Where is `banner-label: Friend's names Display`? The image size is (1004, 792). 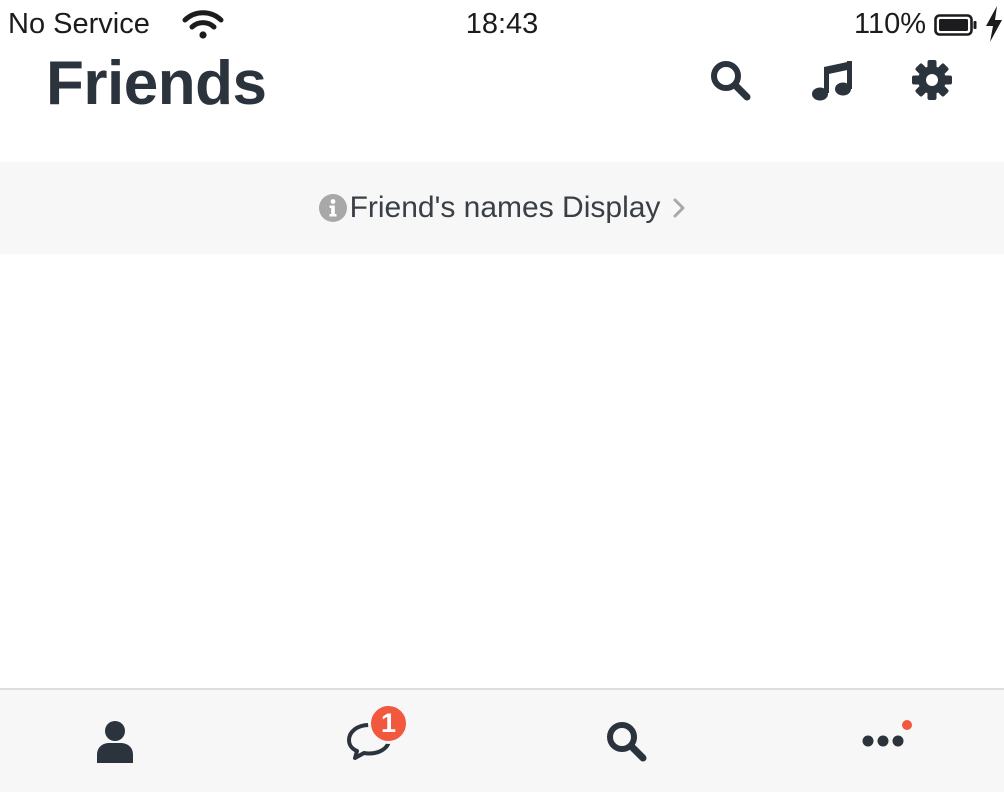 banner-label: Friend's names Display is located at coordinates (505, 207).